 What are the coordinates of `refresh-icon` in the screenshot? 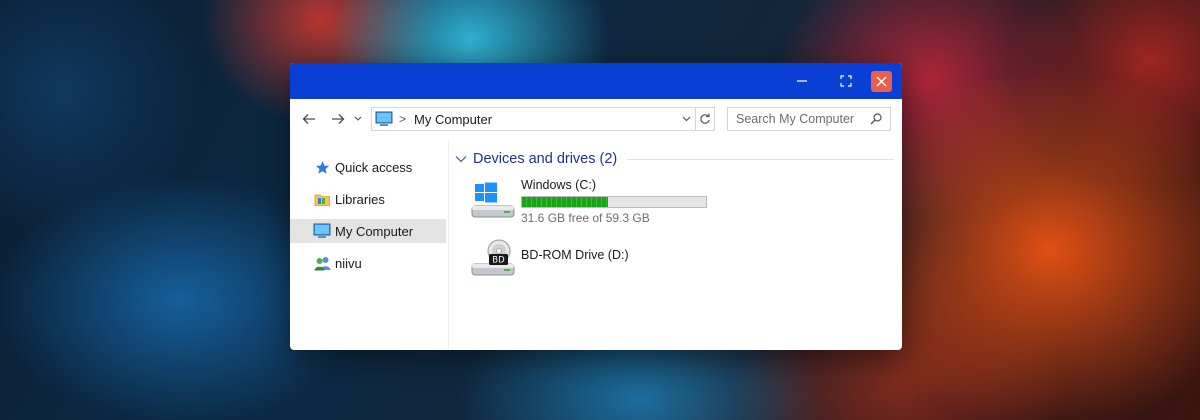 It's located at (705, 118).